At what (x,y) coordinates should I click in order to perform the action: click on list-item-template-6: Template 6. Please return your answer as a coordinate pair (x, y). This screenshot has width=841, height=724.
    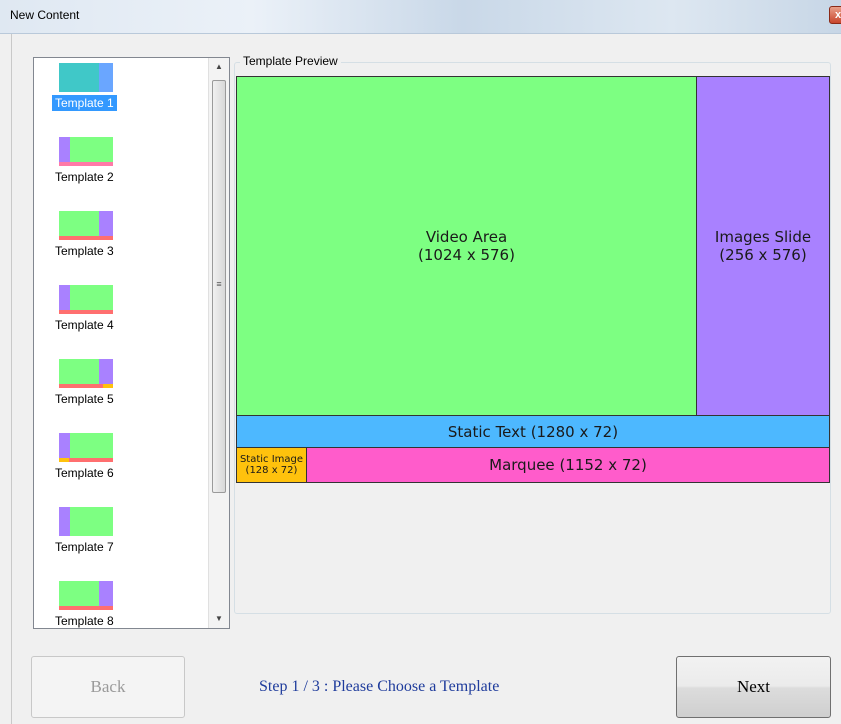
    Looking at the image, I should click on (122, 468).